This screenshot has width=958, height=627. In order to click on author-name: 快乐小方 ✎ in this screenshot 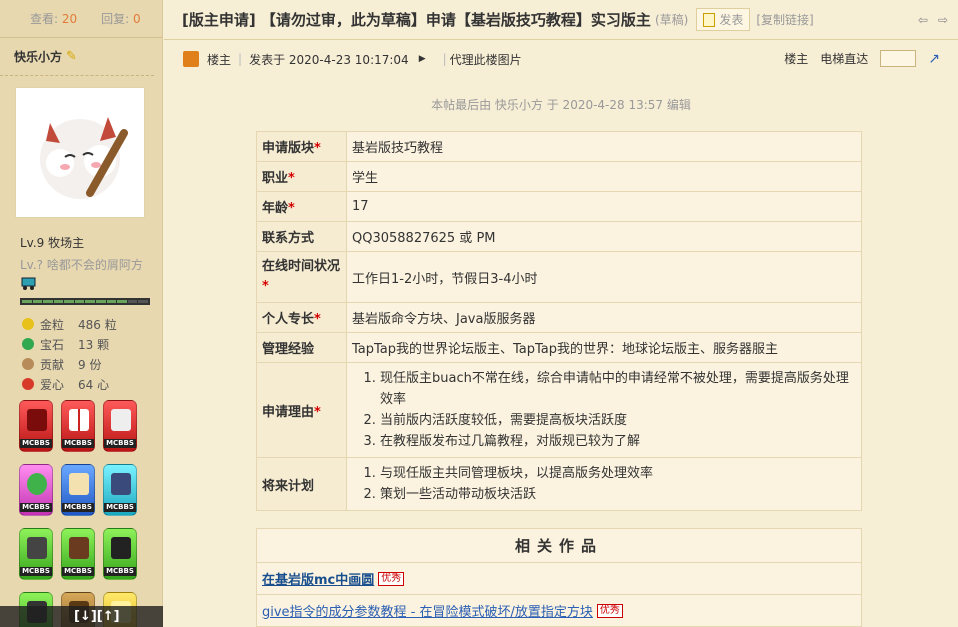, I will do `click(77, 57)`.